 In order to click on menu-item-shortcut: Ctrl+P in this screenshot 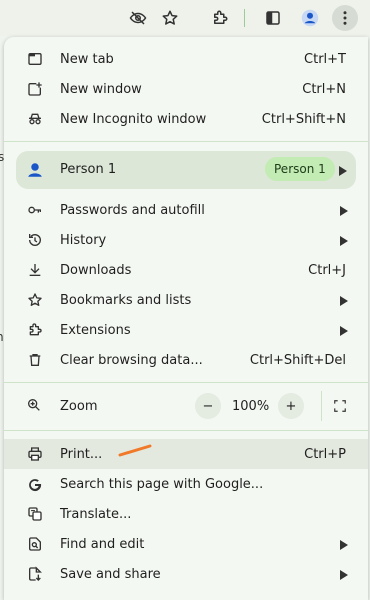, I will do `click(325, 454)`.